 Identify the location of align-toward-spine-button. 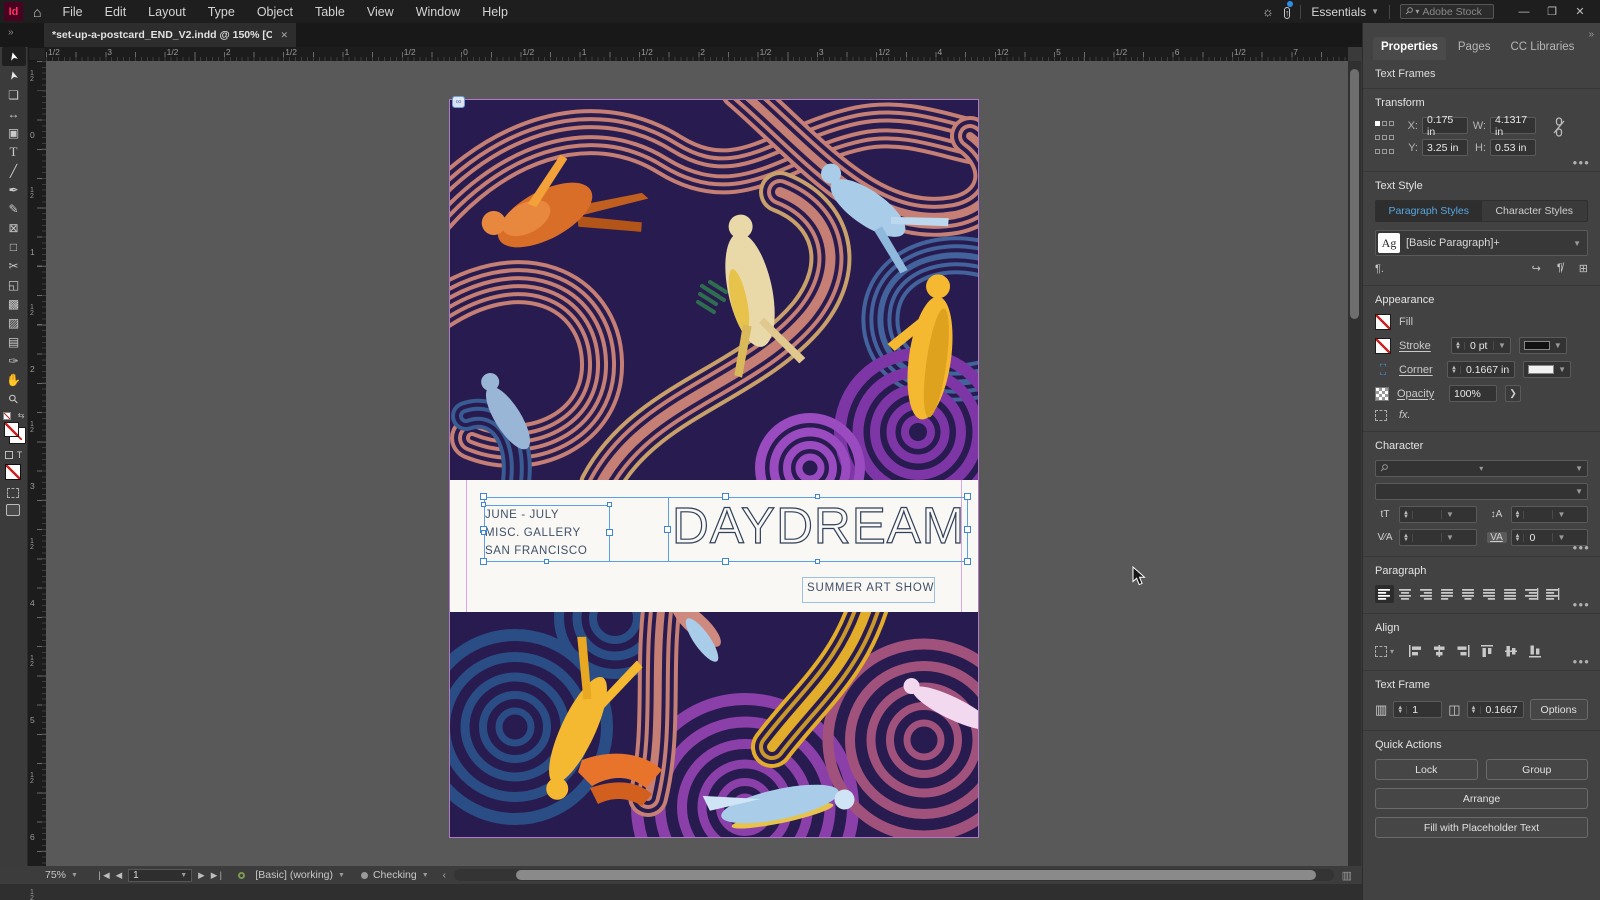
(1531, 594).